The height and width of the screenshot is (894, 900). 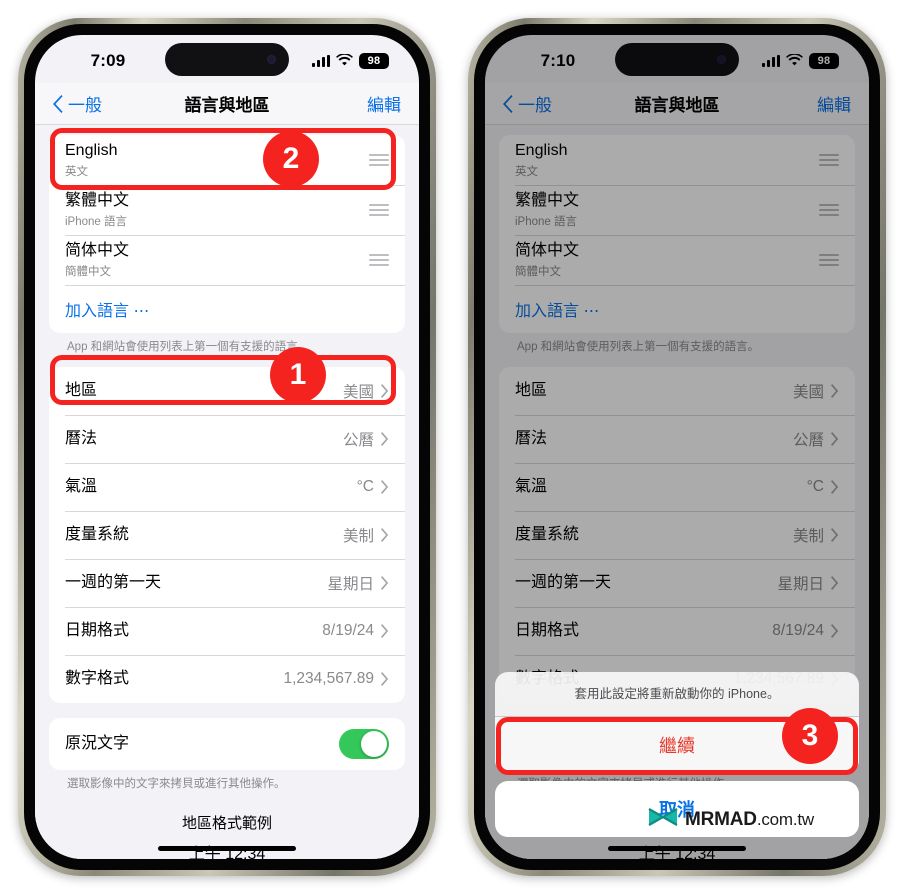 What do you see at coordinates (97, 534) in the screenshot?
I see `row-label: 度量系統` at bounding box center [97, 534].